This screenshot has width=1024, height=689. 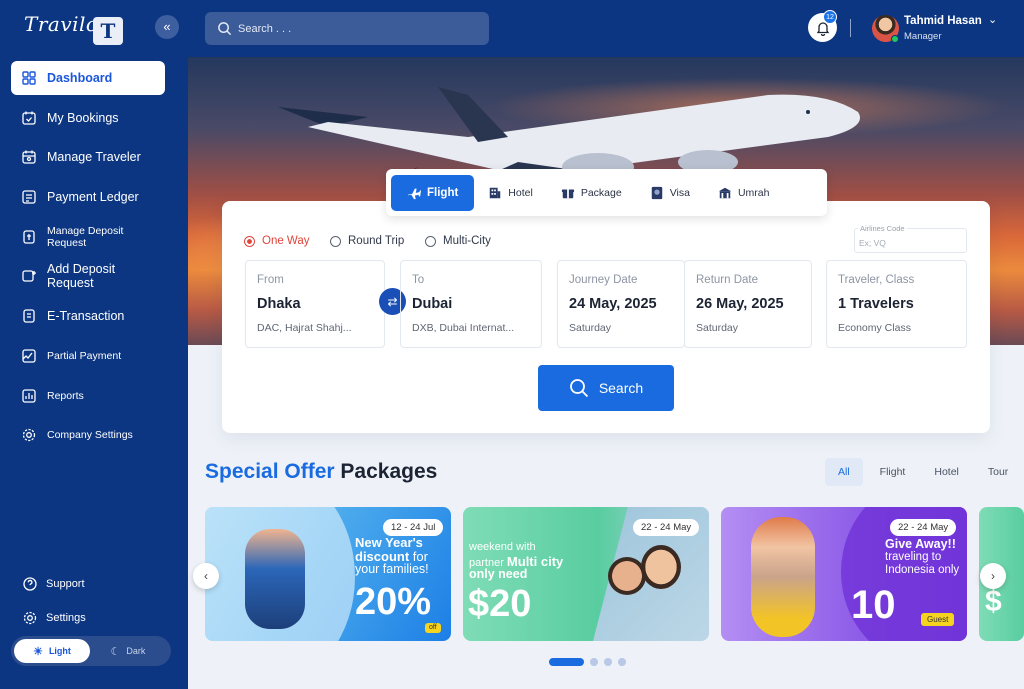 I want to click on sidebar-item-reports: Reports, so click(x=88, y=396).